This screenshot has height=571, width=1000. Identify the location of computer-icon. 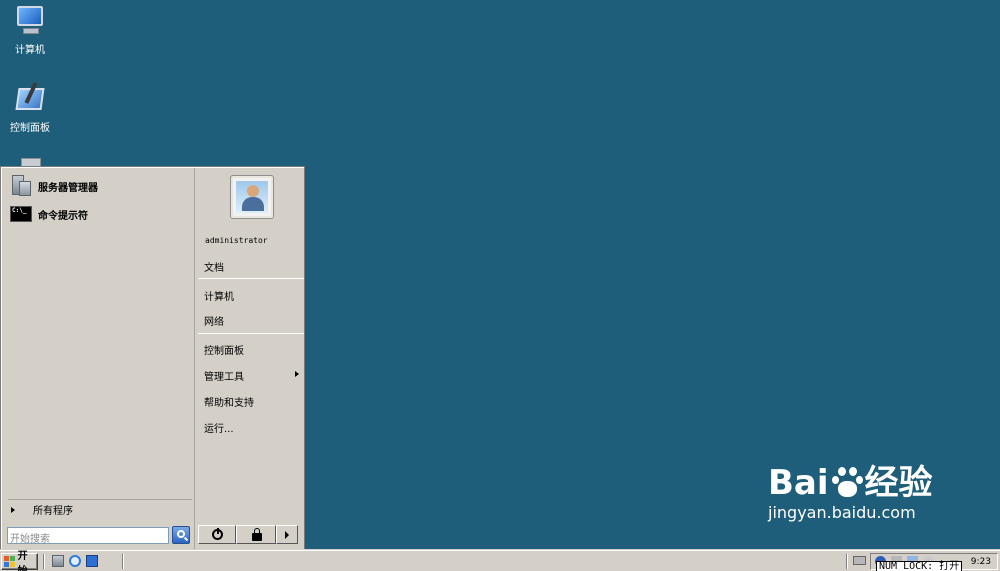
(30, 21).